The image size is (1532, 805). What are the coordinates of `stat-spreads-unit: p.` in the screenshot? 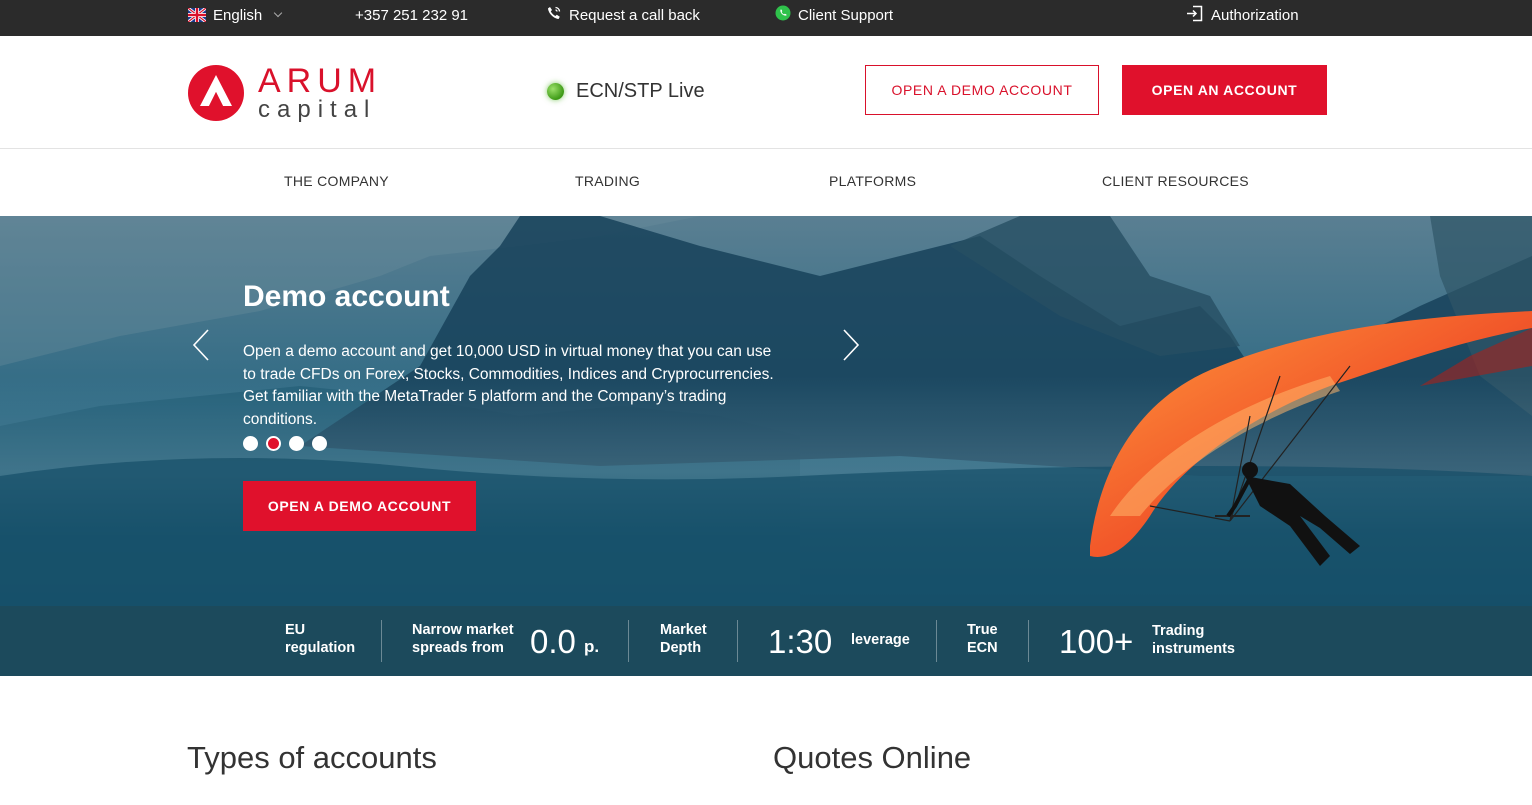 It's located at (592, 646).